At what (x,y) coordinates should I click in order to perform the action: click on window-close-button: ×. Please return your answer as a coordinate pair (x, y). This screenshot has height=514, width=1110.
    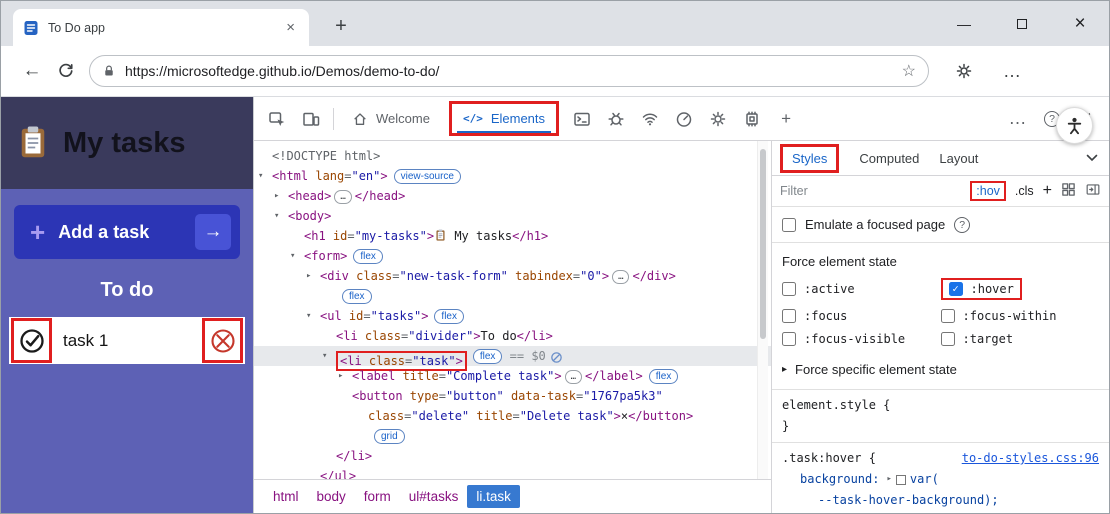
    Looking at the image, I should click on (1080, 23).